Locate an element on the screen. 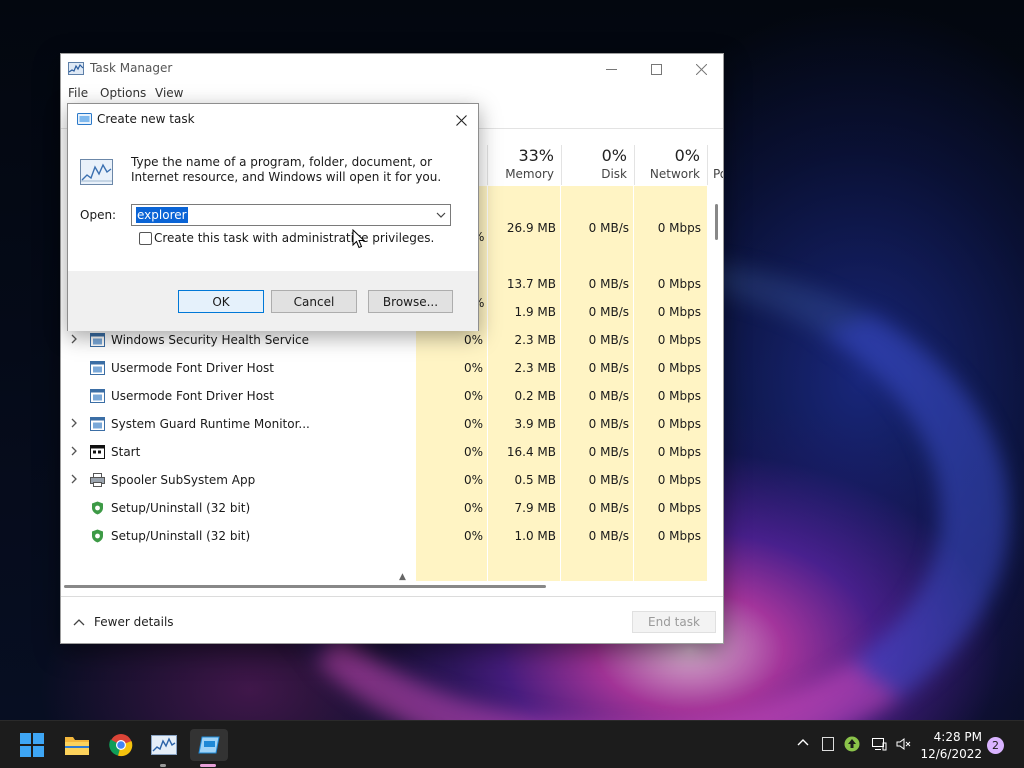  printer-icon is located at coordinates (97, 480).